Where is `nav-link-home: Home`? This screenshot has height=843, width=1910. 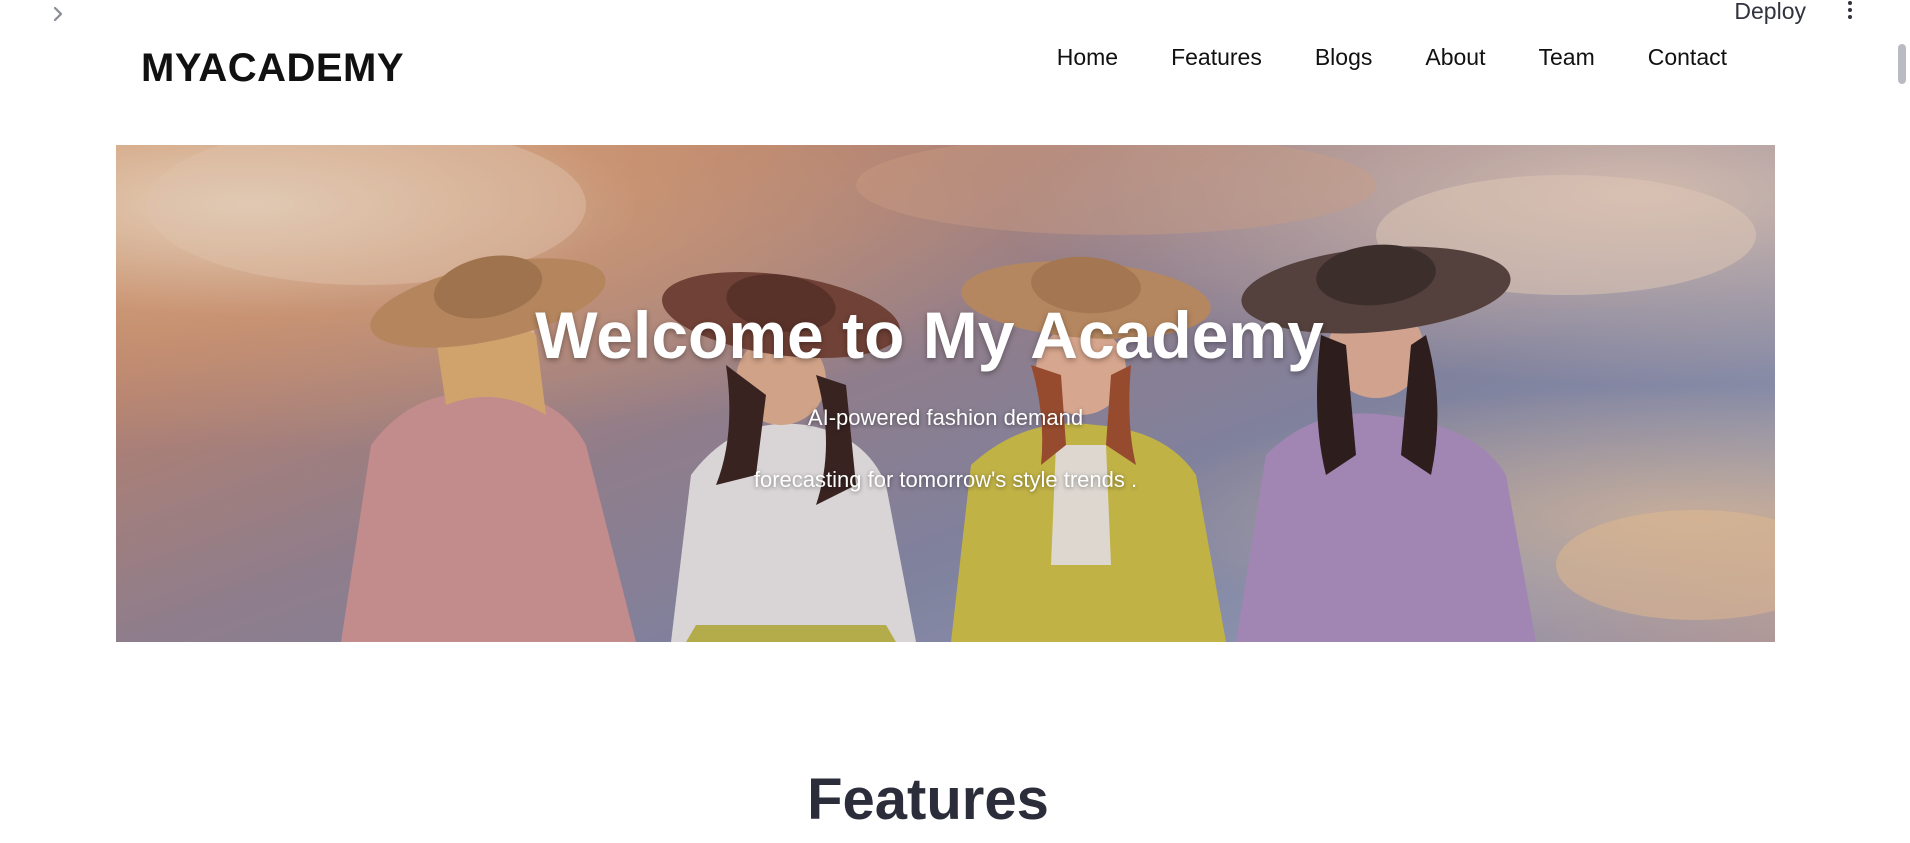
nav-link-home: Home is located at coordinates (1087, 57).